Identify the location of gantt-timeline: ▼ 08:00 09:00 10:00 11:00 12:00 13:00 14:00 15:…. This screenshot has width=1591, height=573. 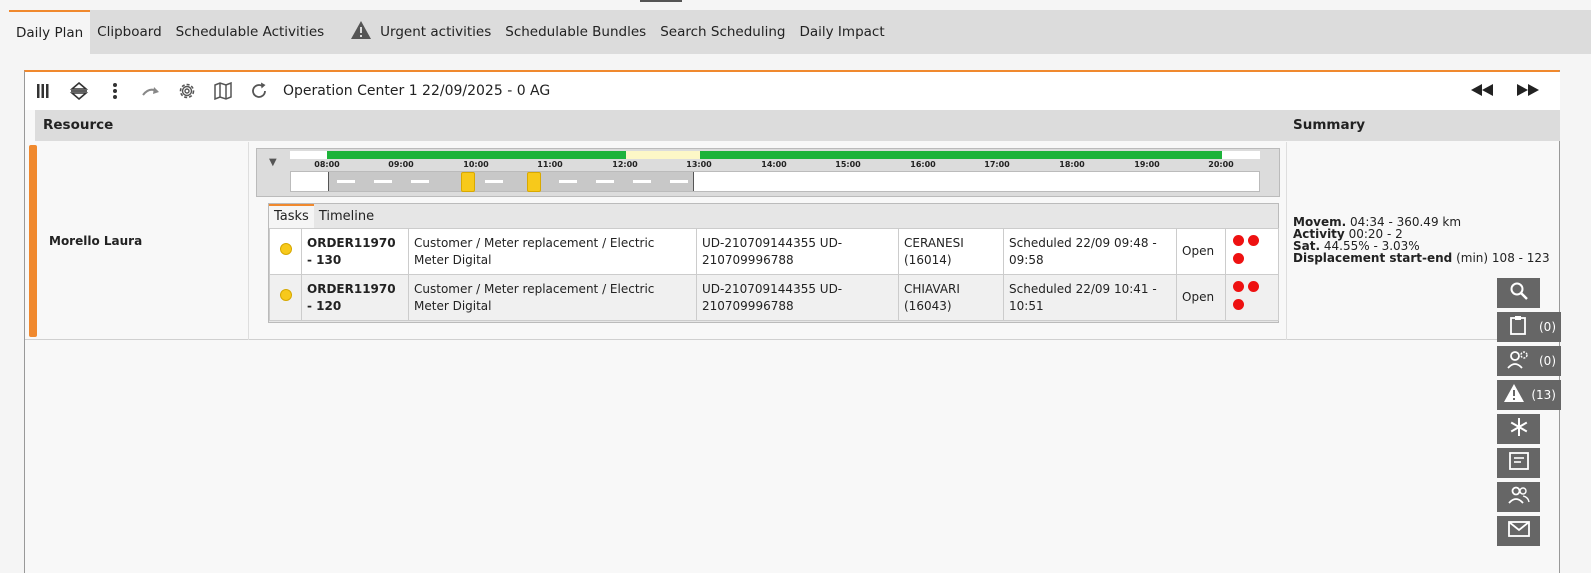
(768, 172).